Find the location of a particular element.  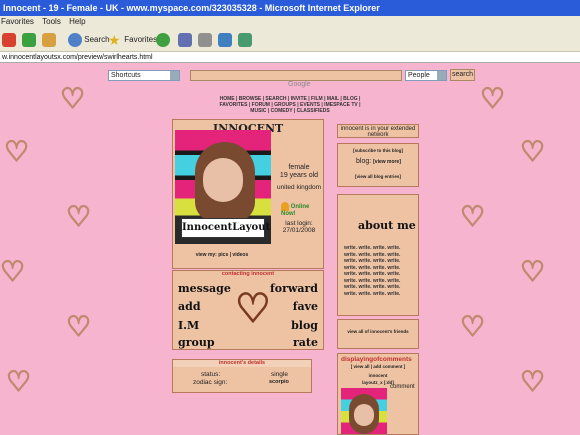

stop-button is located at coordinates (9, 40).